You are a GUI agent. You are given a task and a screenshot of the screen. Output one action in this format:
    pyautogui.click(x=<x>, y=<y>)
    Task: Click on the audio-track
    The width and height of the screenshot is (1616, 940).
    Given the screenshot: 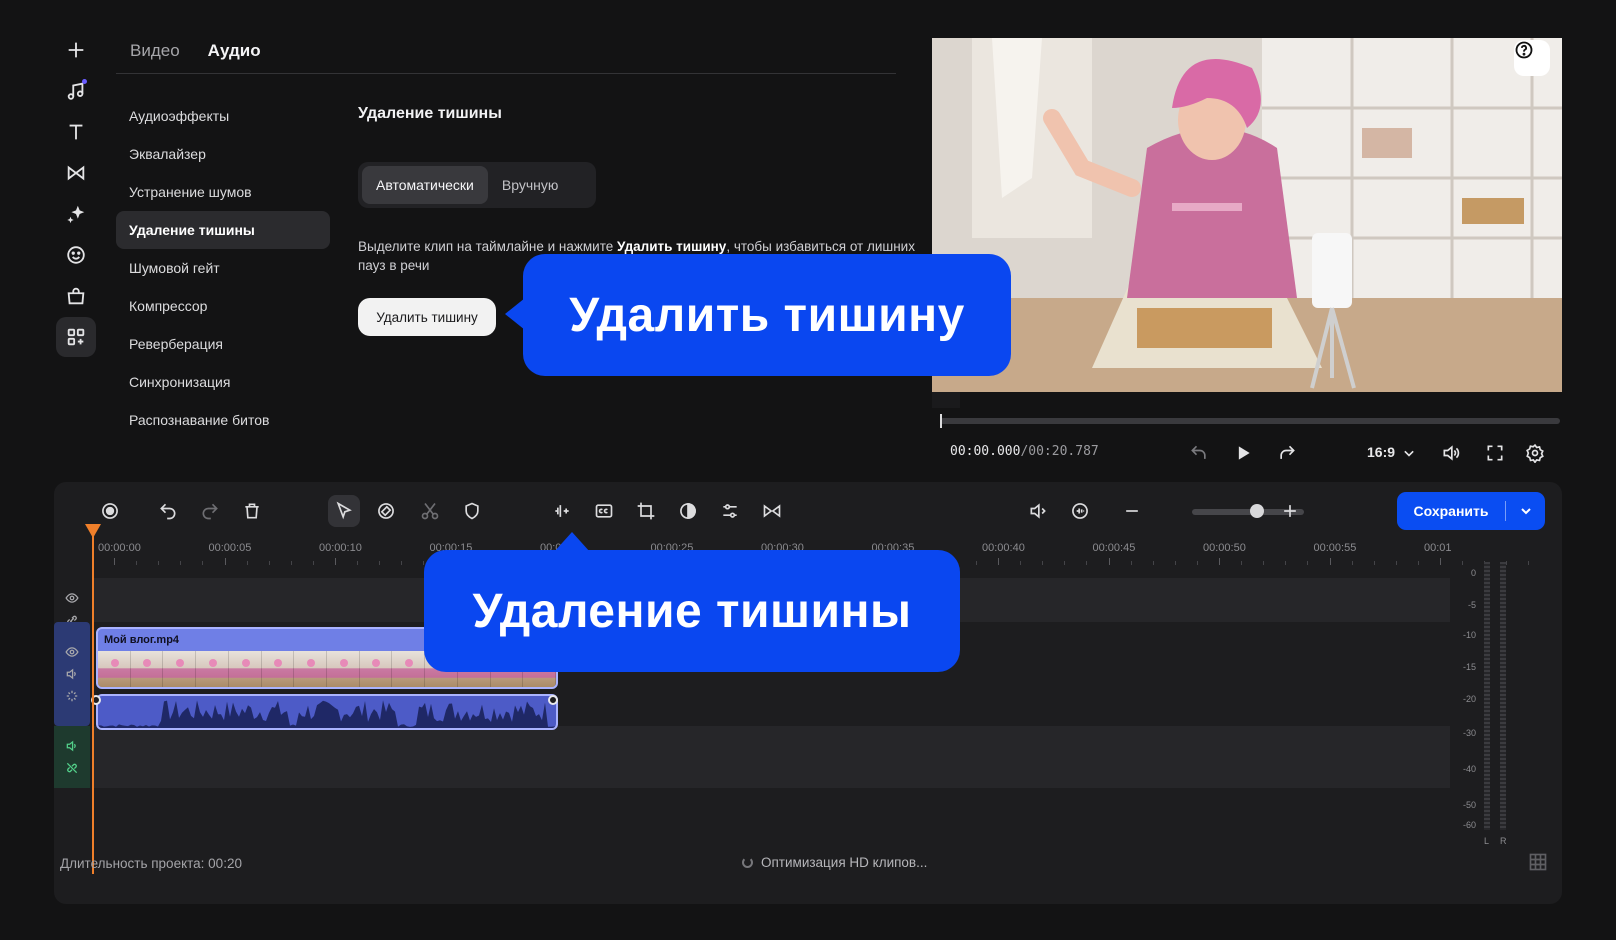 What is the action you would take?
    pyautogui.click(x=752, y=757)
    